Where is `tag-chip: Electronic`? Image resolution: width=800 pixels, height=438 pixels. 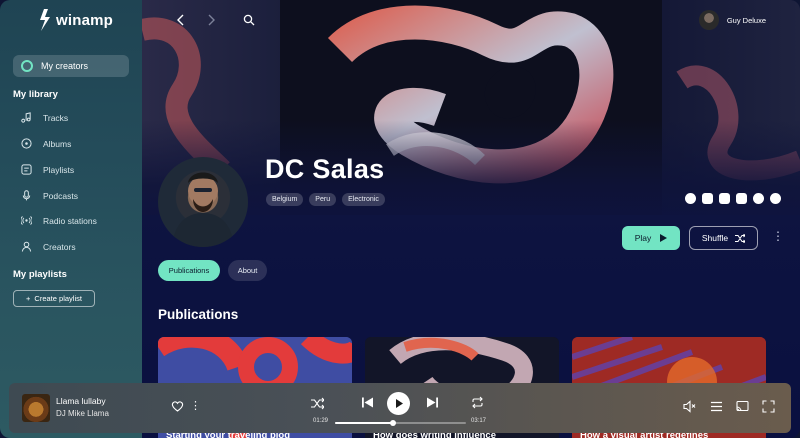
tag-chip: Electronic is located at coordinates (363, 199).